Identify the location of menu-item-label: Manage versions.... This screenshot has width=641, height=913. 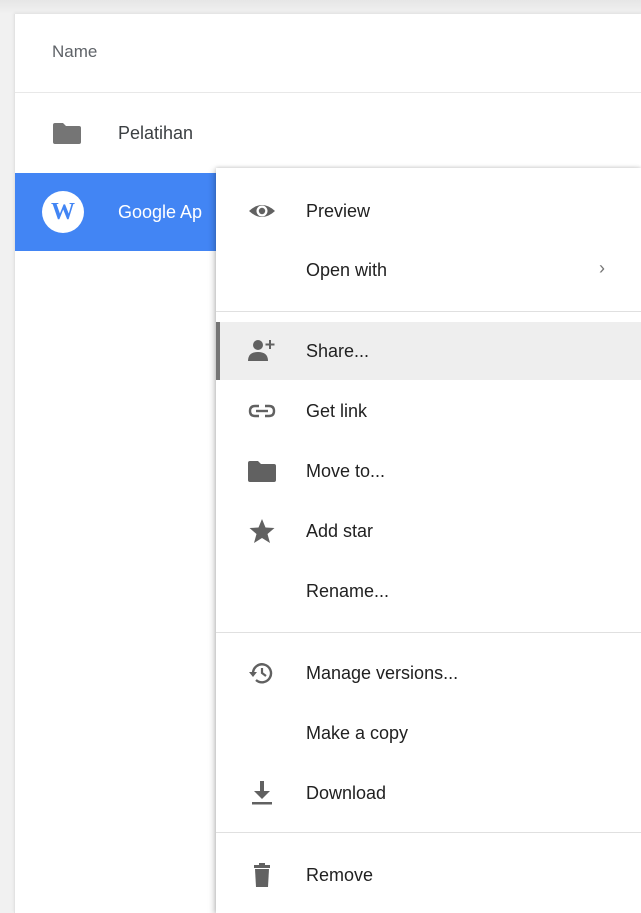
(382, 673).